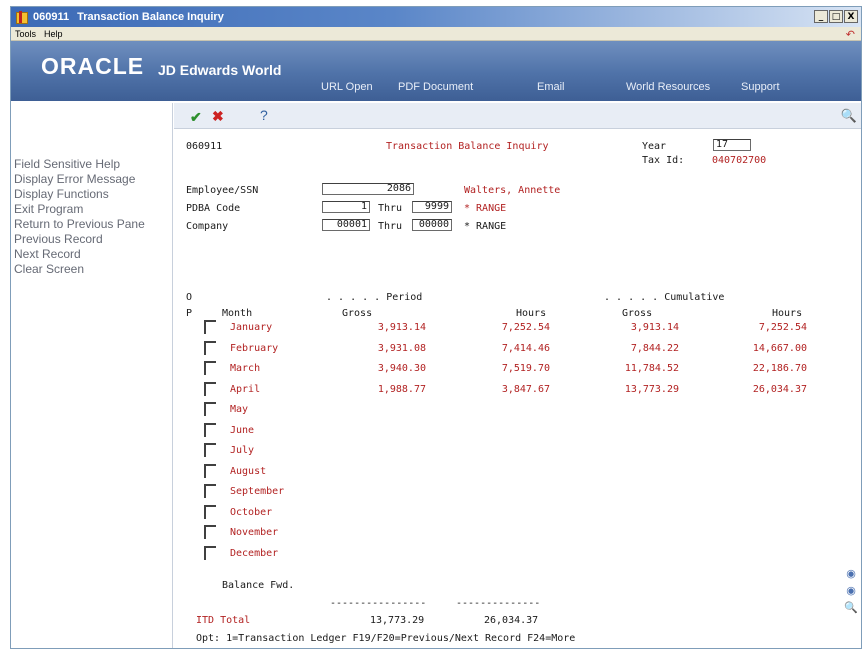 This screenshot has width=865, height=653. I want to click on year-input: 17, so click(732, 145).